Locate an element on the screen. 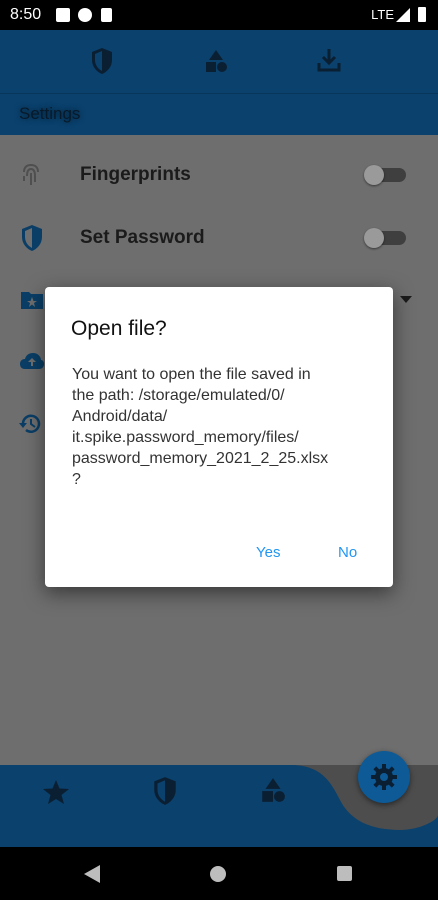  top-app-bar is located at coordinates (219, 61).